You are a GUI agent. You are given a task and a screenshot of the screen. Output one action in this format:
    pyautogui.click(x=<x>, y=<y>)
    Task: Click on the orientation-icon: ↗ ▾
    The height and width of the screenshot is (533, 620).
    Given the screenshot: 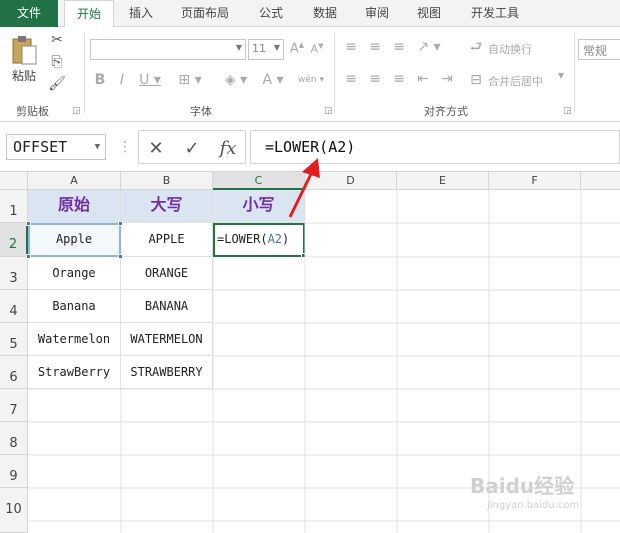 What is the action you would take?
    pyautogui.click(x=429, y=47)
    